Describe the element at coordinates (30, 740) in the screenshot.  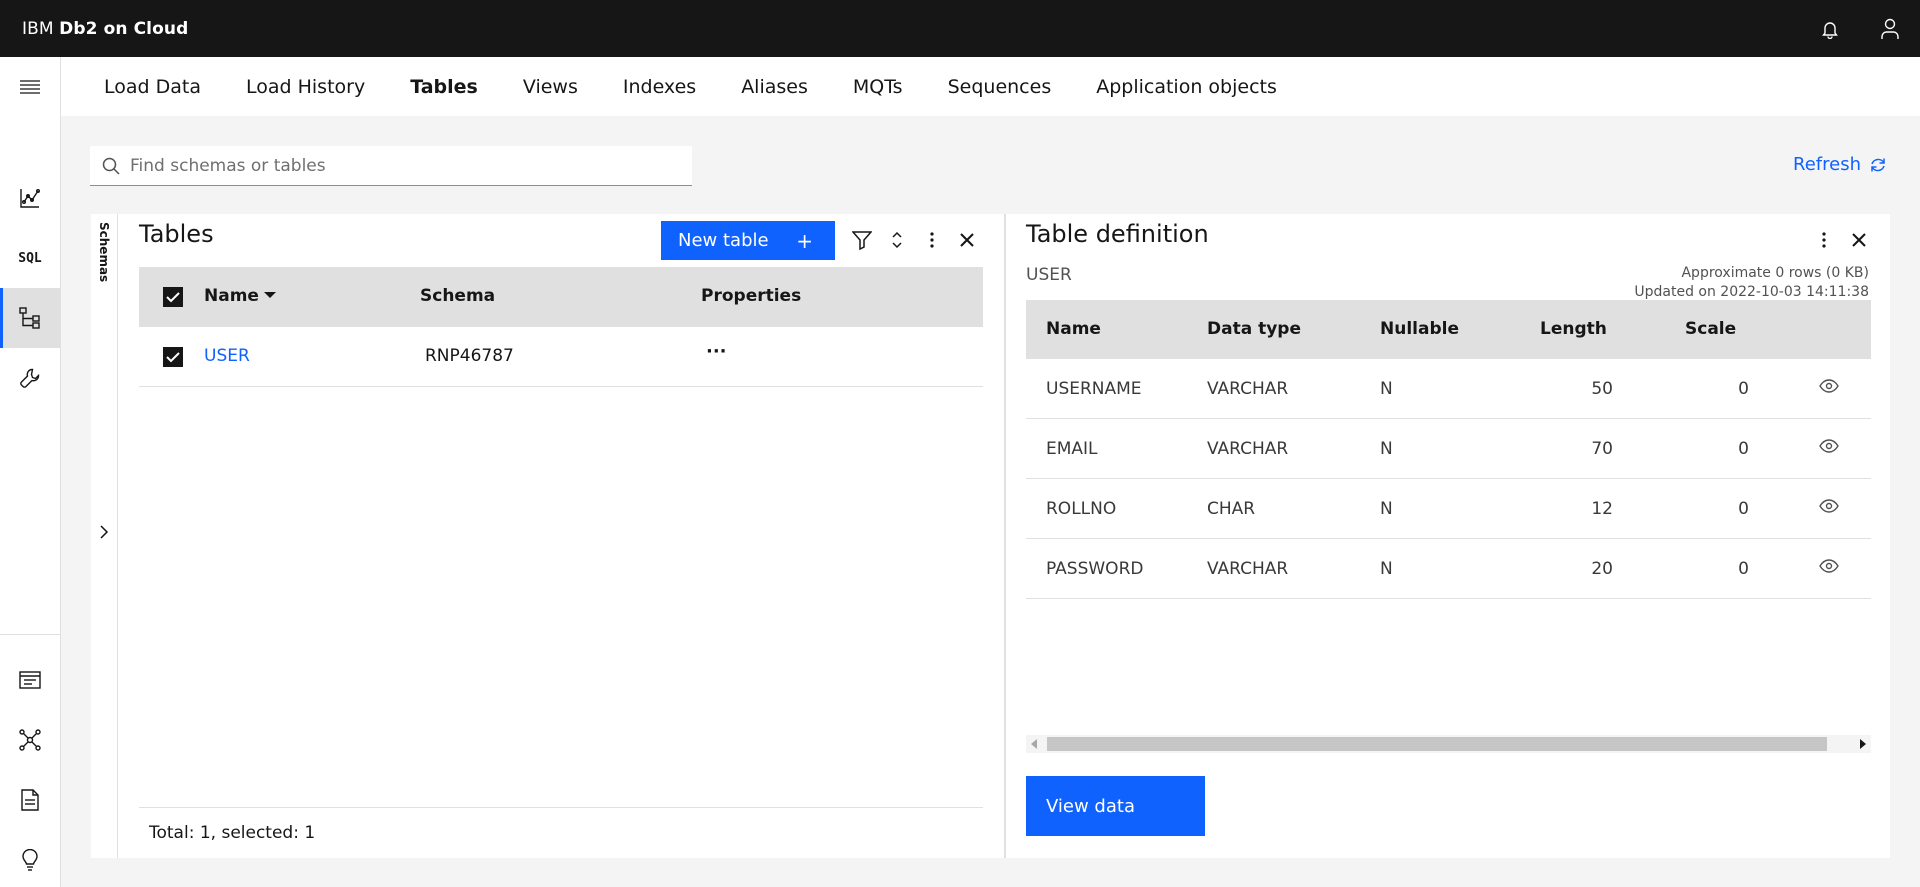
I see `rail-item-connections` at that location.